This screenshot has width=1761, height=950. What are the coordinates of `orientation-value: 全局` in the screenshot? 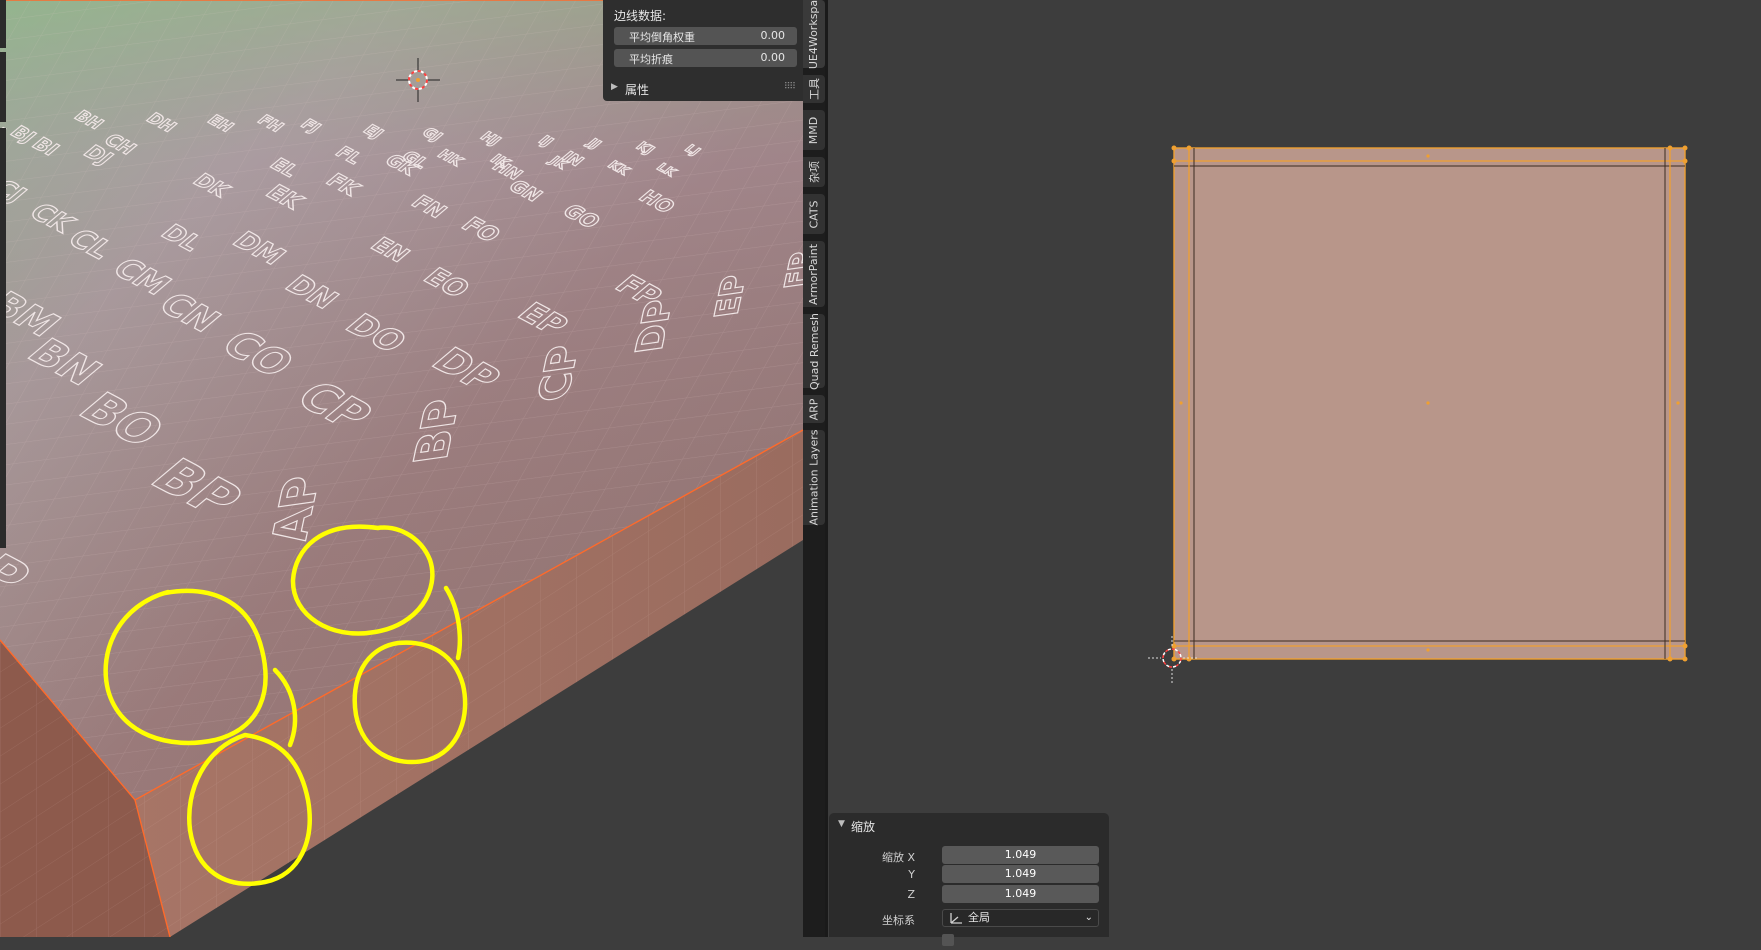 It's located at (979, 917).